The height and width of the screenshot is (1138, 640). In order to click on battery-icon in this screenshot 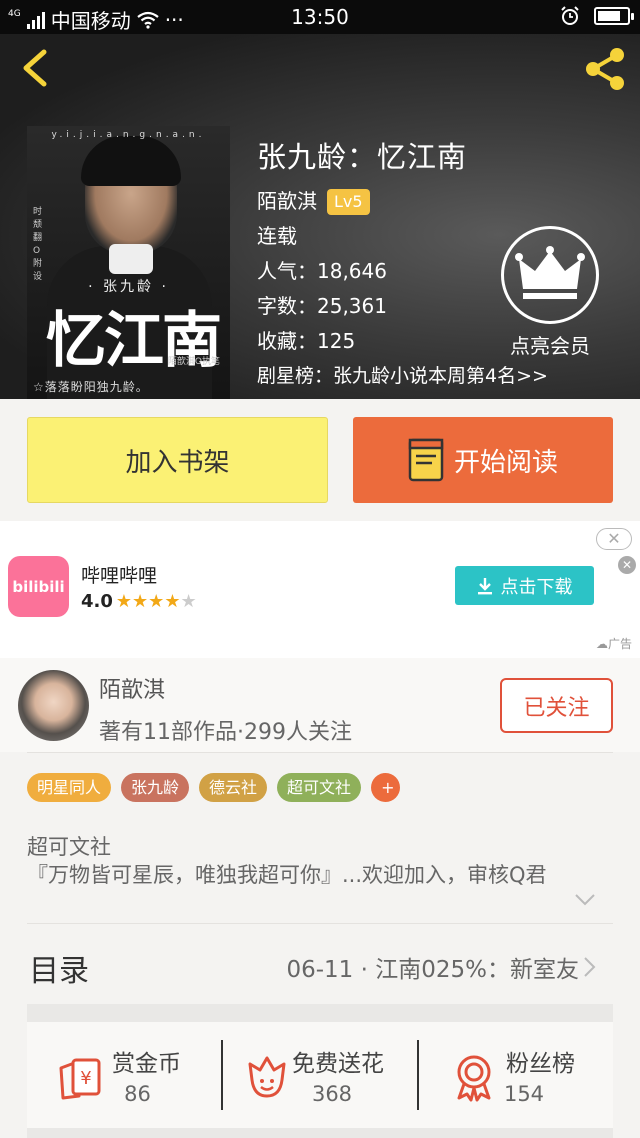, I will do `click(614, 16)`.